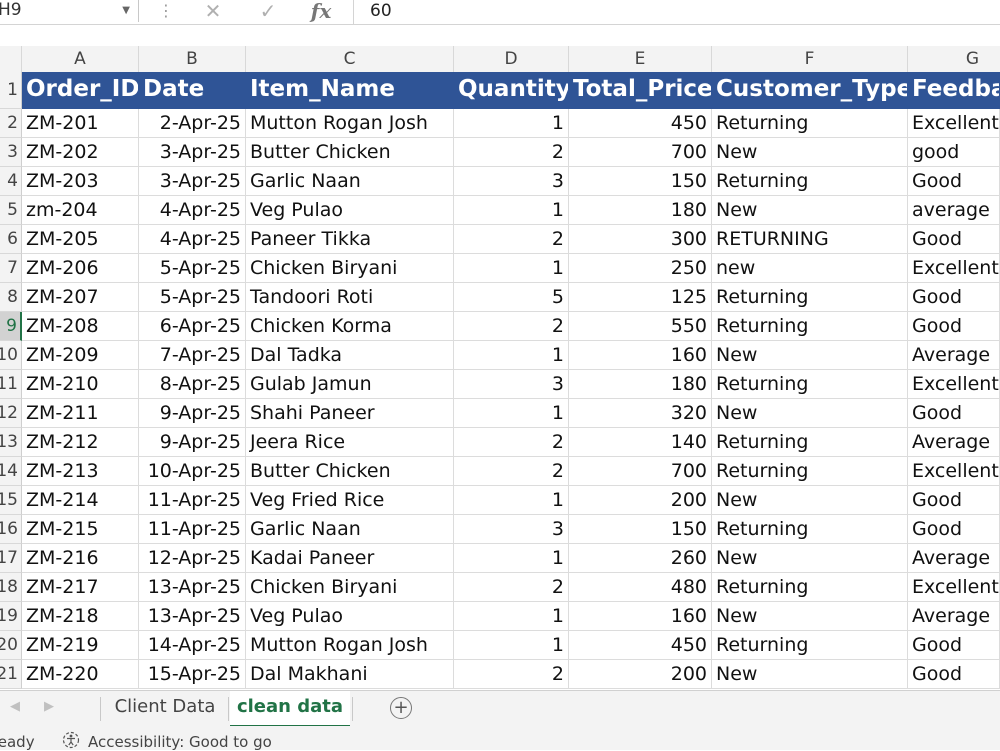 The image size is (1000, 751). Describe the element at coordinates (350, 616) in the screenshot. I see `table-cell: Veg Pulao` at that location.